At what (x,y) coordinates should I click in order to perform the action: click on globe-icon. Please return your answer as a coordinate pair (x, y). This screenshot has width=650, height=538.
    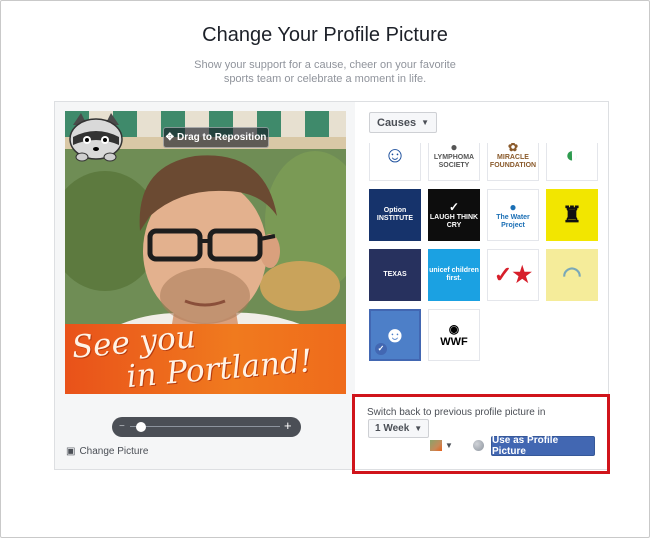
    Looking at the image, I should click on (478, 445).